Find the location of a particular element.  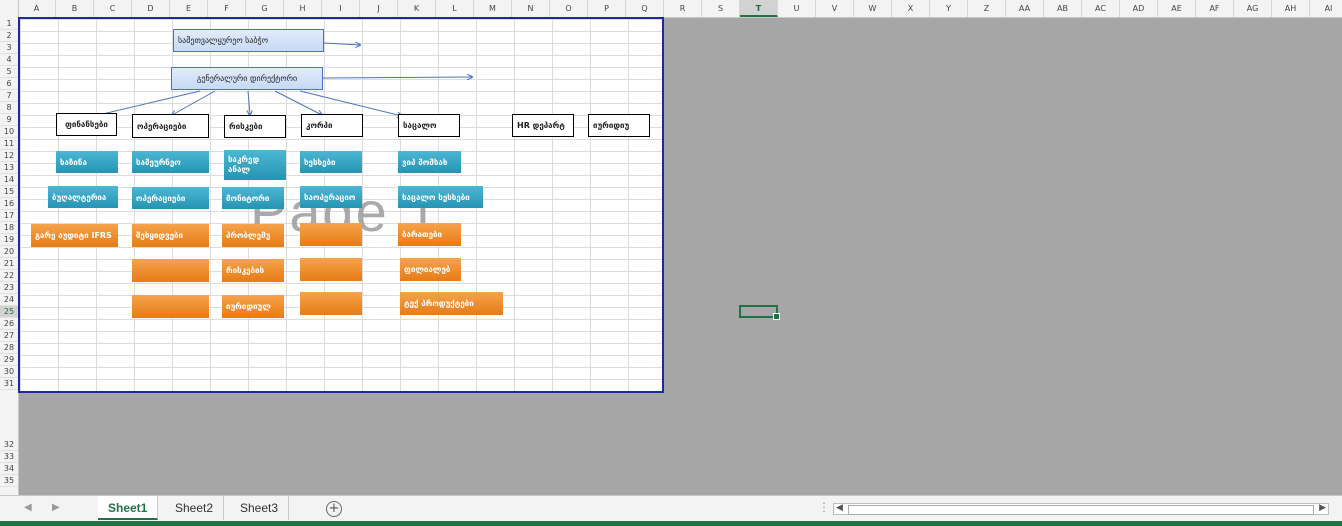

column-header-b: B is located at coordinates (75, 8).